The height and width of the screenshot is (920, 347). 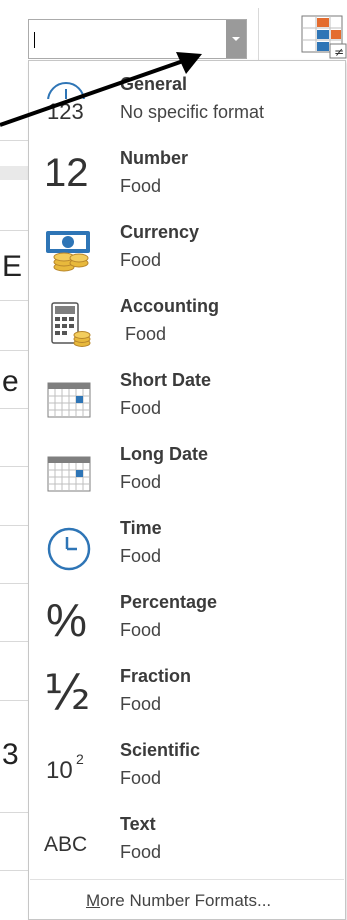 I want to click on ribbon-group-separator, so click(x=258, y=38).